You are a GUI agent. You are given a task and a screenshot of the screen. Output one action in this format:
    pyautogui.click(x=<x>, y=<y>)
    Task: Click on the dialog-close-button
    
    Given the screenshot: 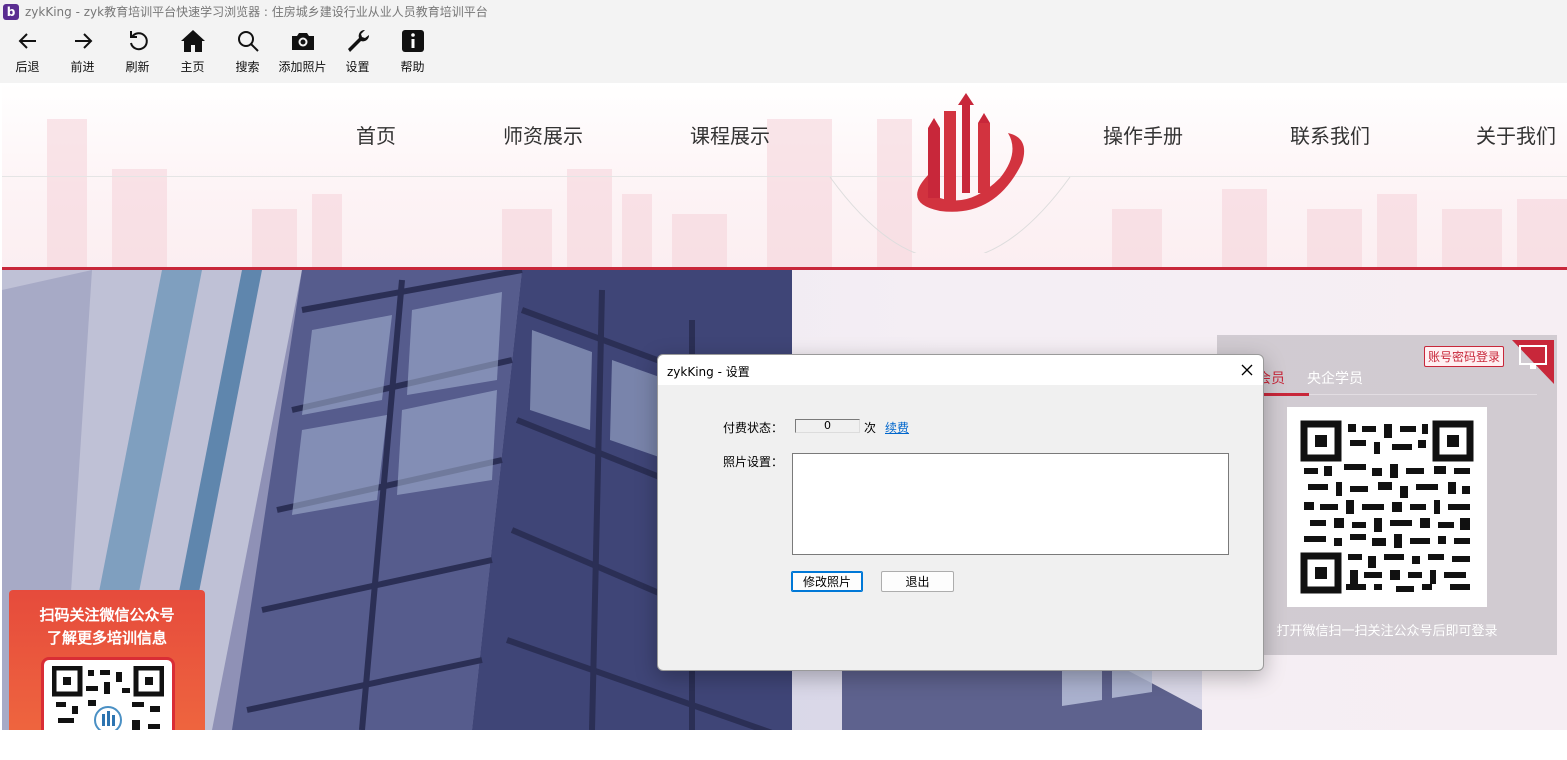 What is the action you would take?
    pyautogui.click(x=1247, y=370)
    